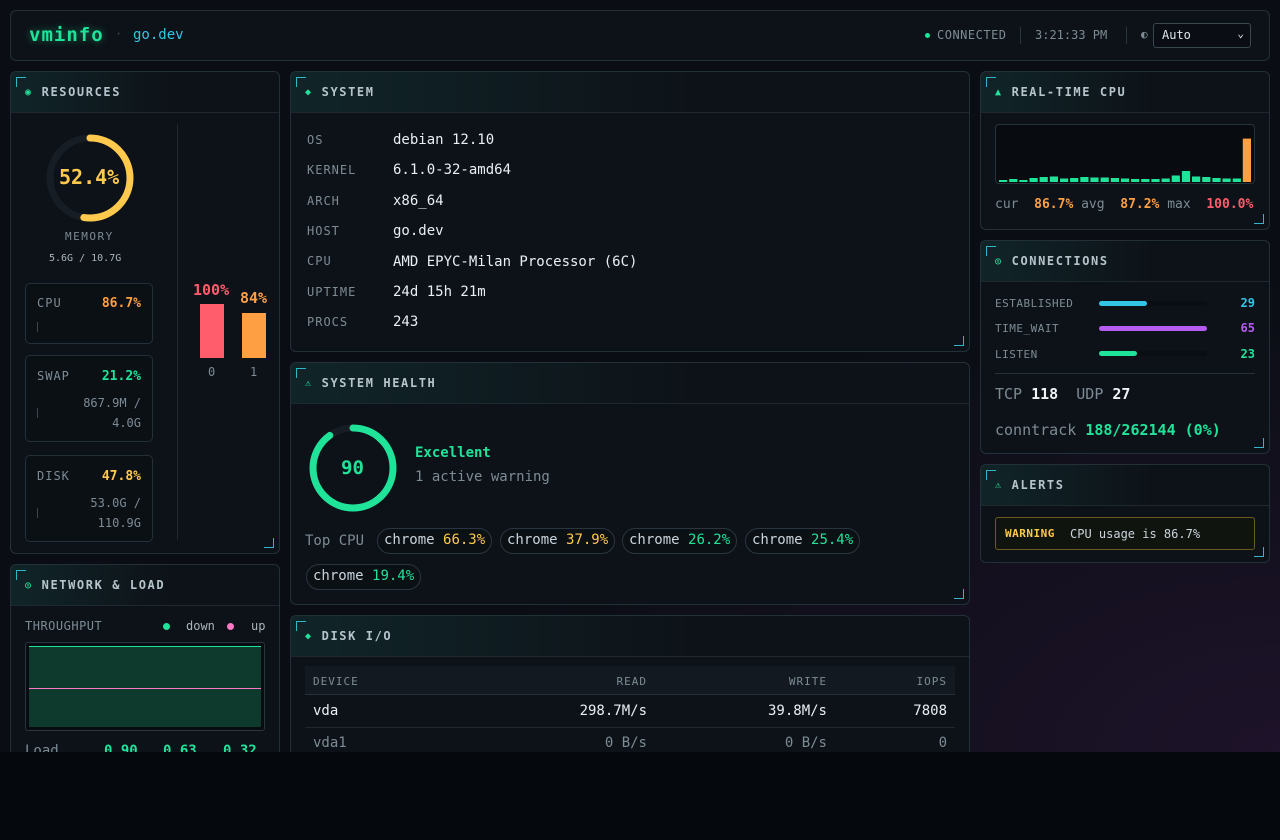 Image resolution: width=1280 pixels, height=840 pixels. I want to click on clock: 3:21:33 PM, so click(1071, 35).